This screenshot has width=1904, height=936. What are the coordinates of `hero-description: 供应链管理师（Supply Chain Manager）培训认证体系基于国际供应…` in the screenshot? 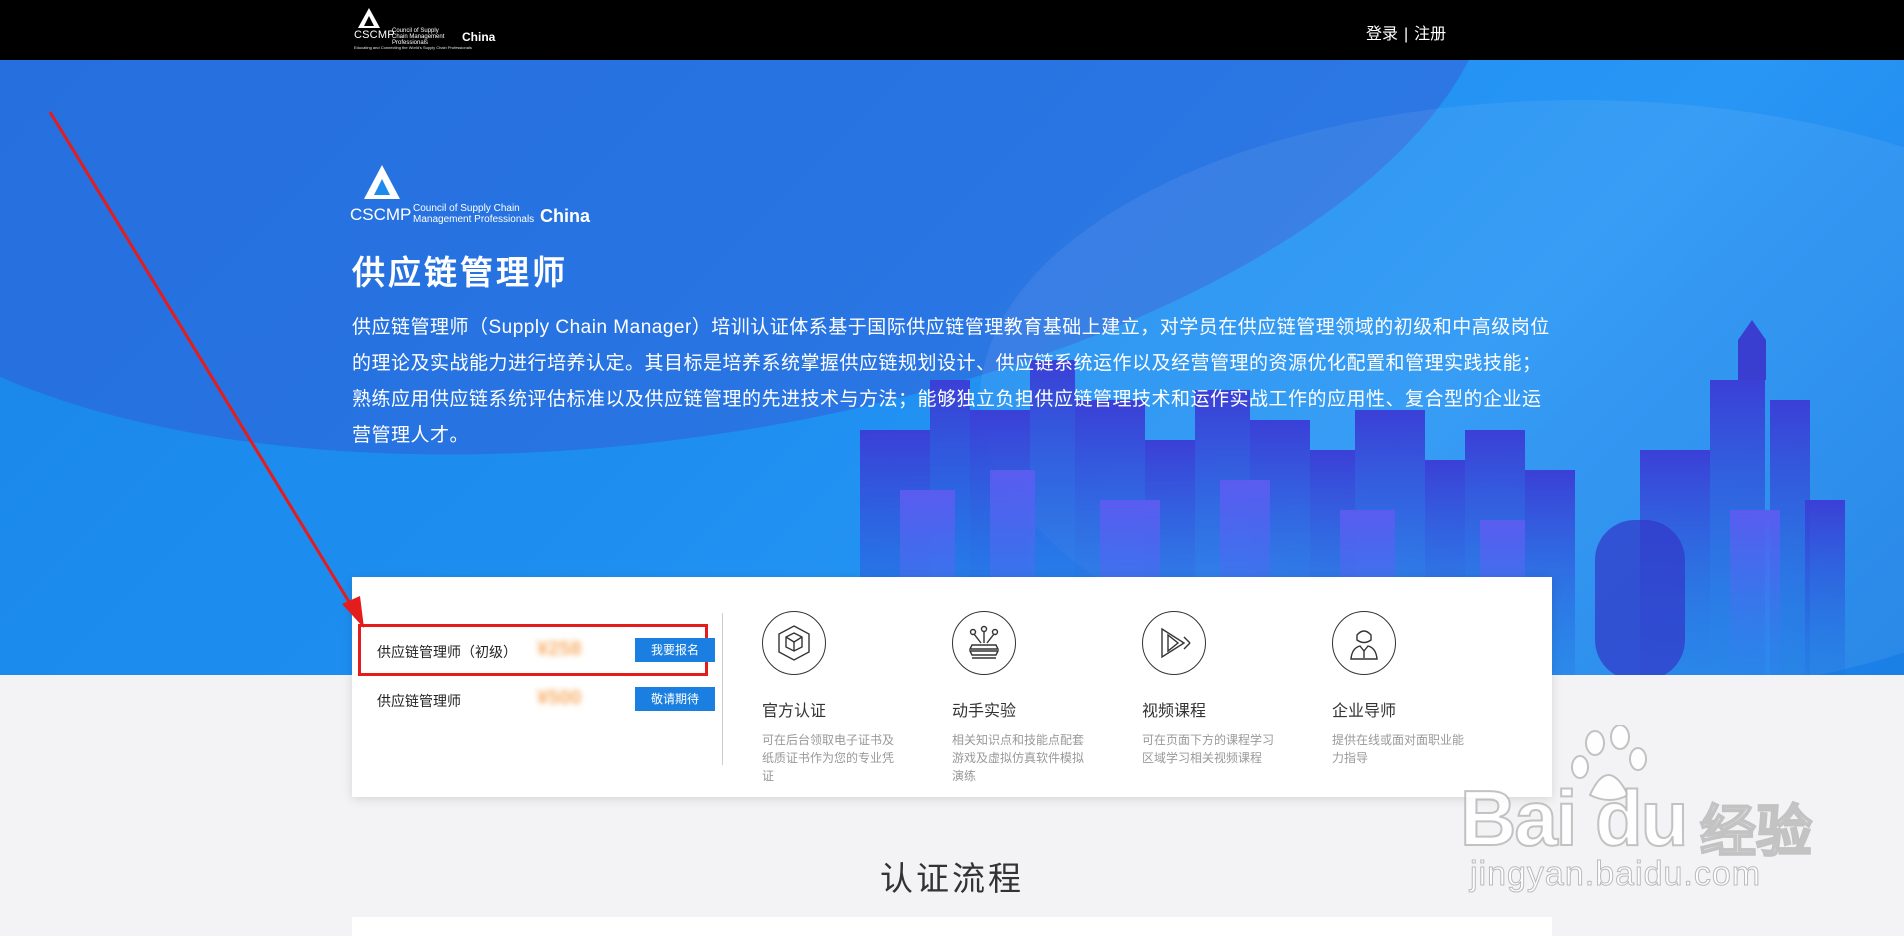 It's located at (951, 381).